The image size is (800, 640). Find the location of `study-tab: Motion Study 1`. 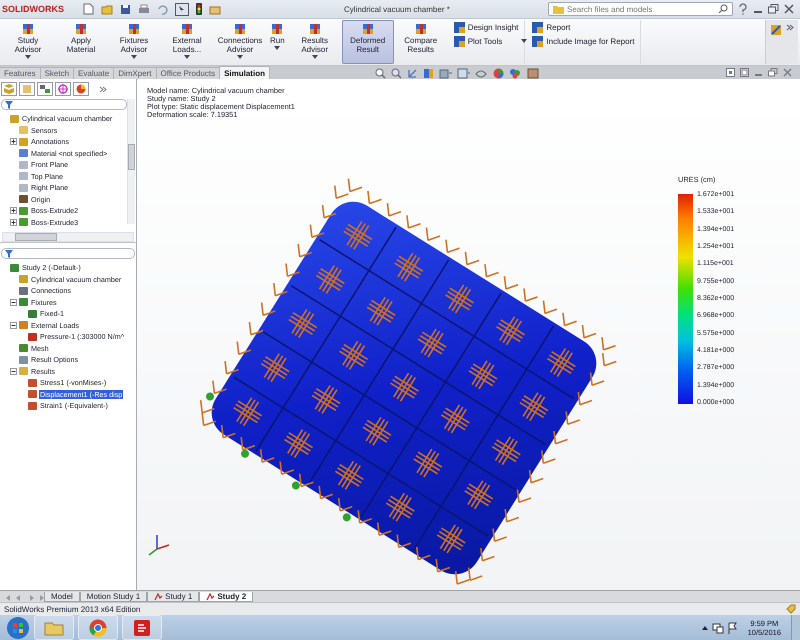

study-tab: Motion Study 1 is located at coordinates (114, 597).